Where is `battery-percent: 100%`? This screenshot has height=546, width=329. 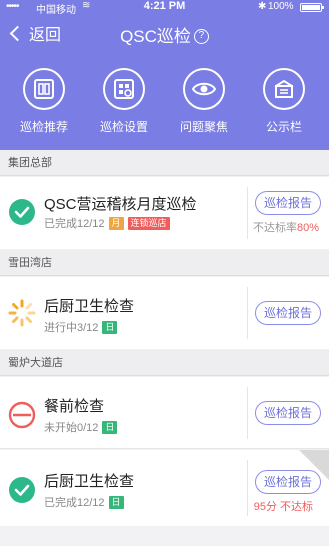 battery-percent: 100% is located at coordinates (281, 6).